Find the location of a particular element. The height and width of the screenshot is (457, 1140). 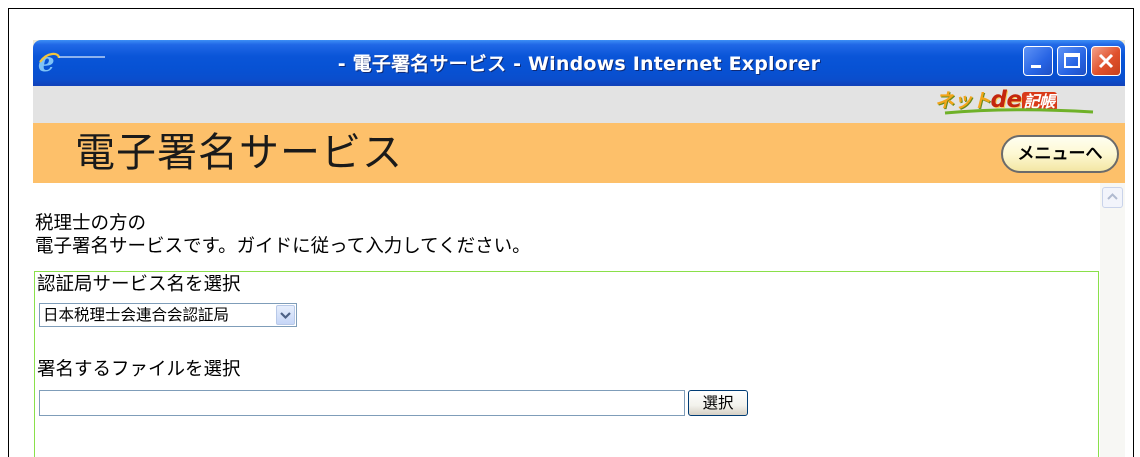

file-path-input is located at coordinates (362, 403).